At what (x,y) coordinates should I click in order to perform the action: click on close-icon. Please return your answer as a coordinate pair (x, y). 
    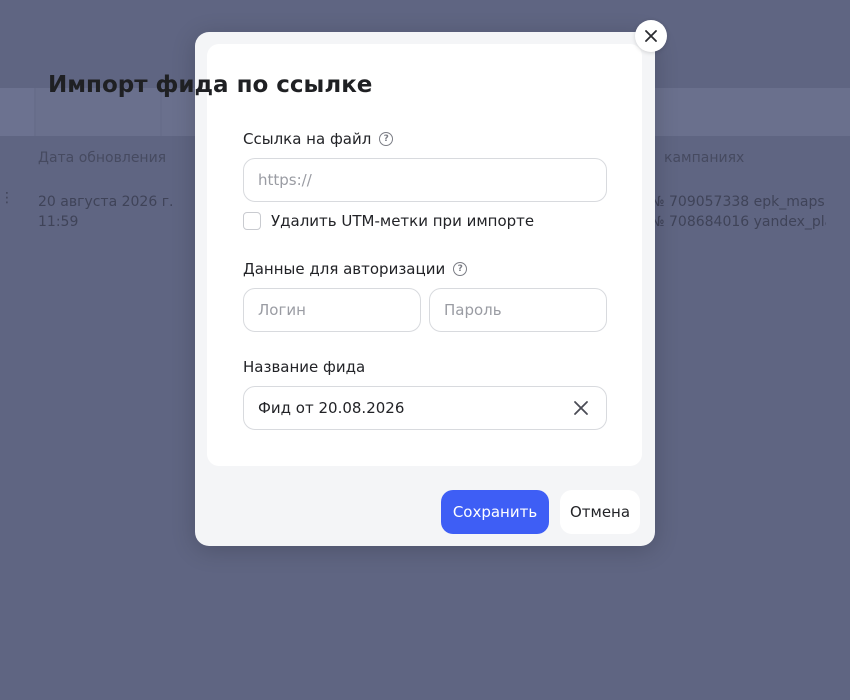
    Looking at the image, I should click on (651, 36).